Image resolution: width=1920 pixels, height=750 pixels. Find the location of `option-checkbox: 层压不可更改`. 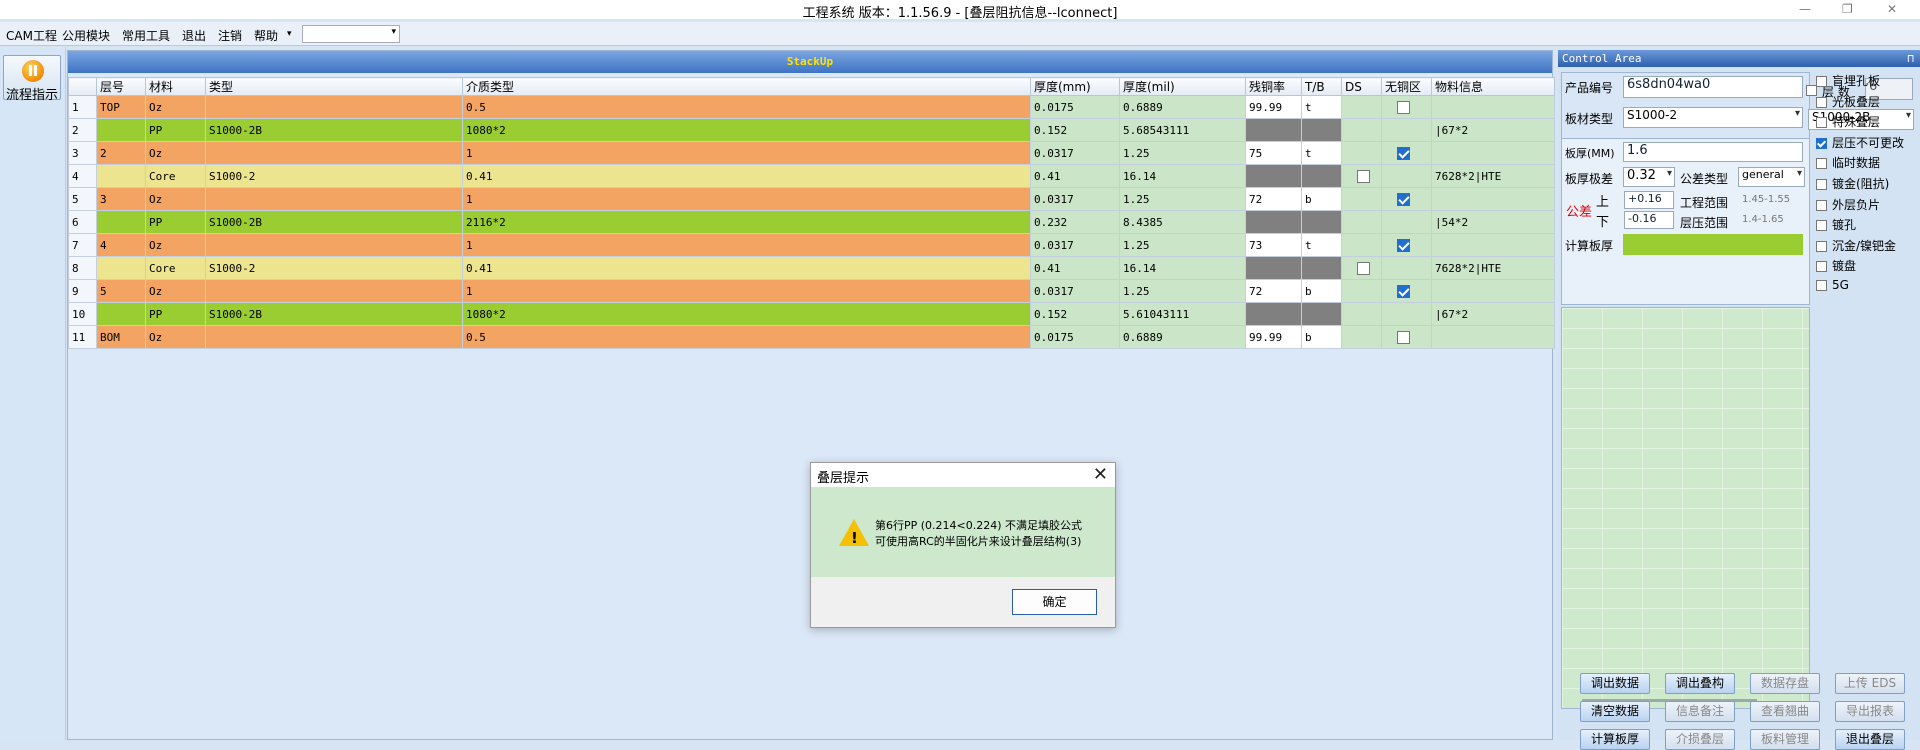

option-checkbox: 层压不可更改 is located at coordinates (1860, 142).